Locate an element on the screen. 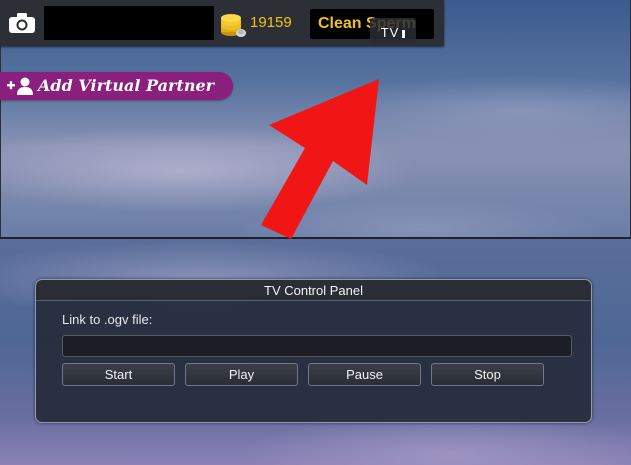  panel-title: TV Control Panel is located at coordinates (313, 290).